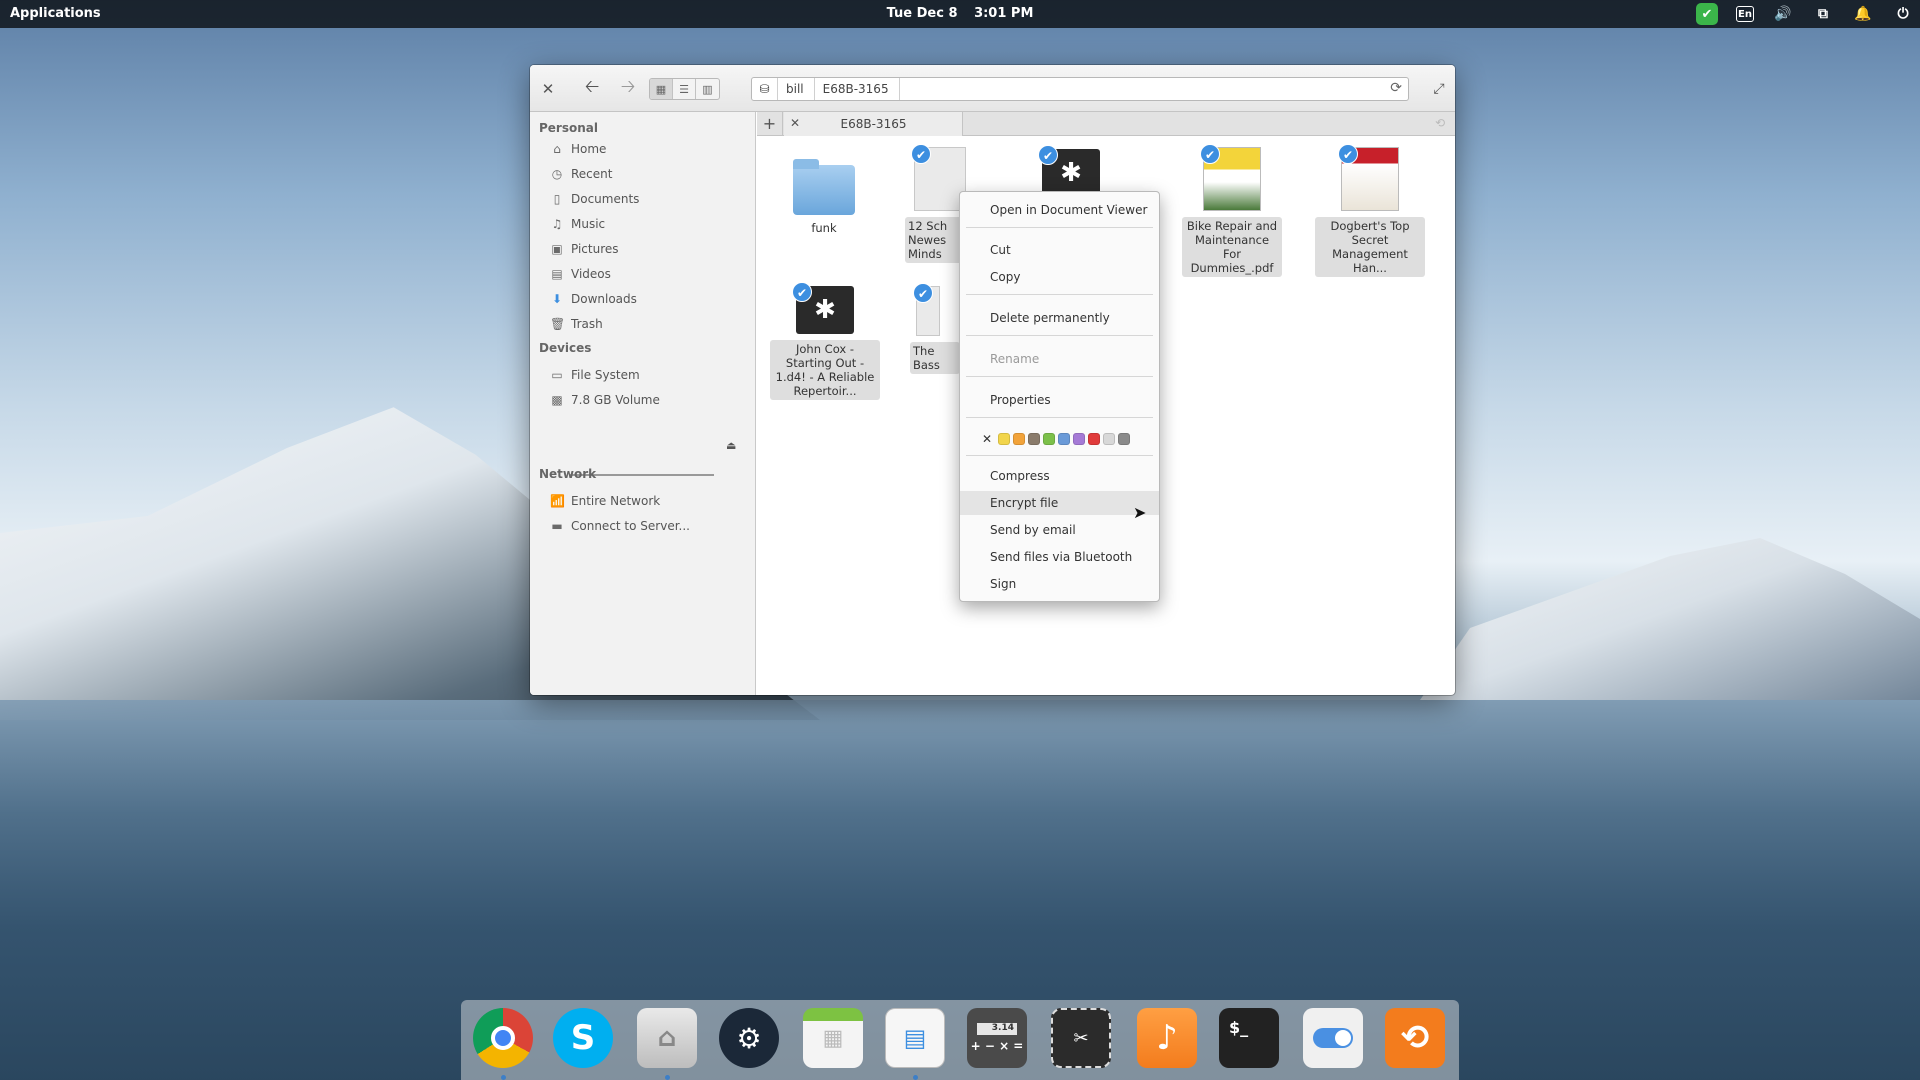 The image size is (1920, 1080). I want to click on music-icon: ♫, so click(557, 224).